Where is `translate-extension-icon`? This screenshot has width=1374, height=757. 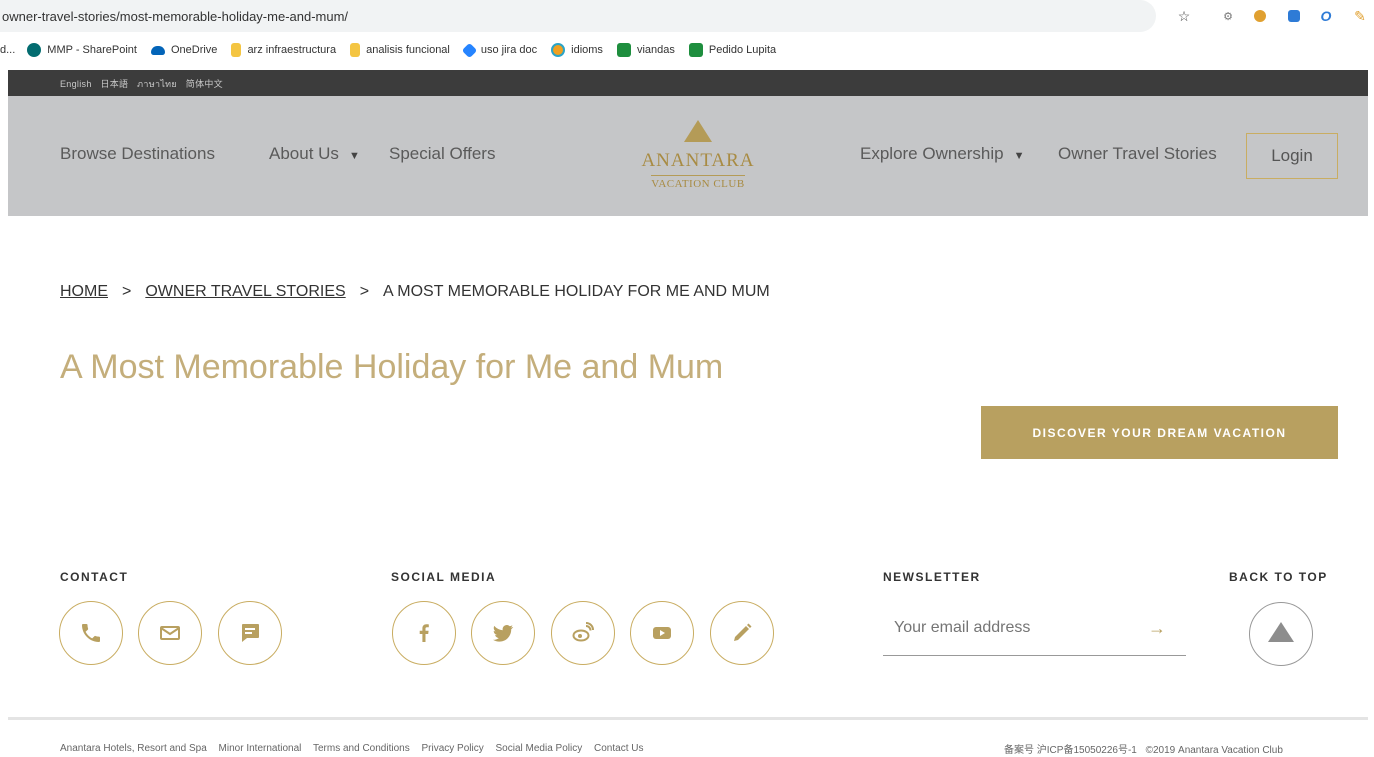 translate-extension-icon is located at coordinates (1294, 16).